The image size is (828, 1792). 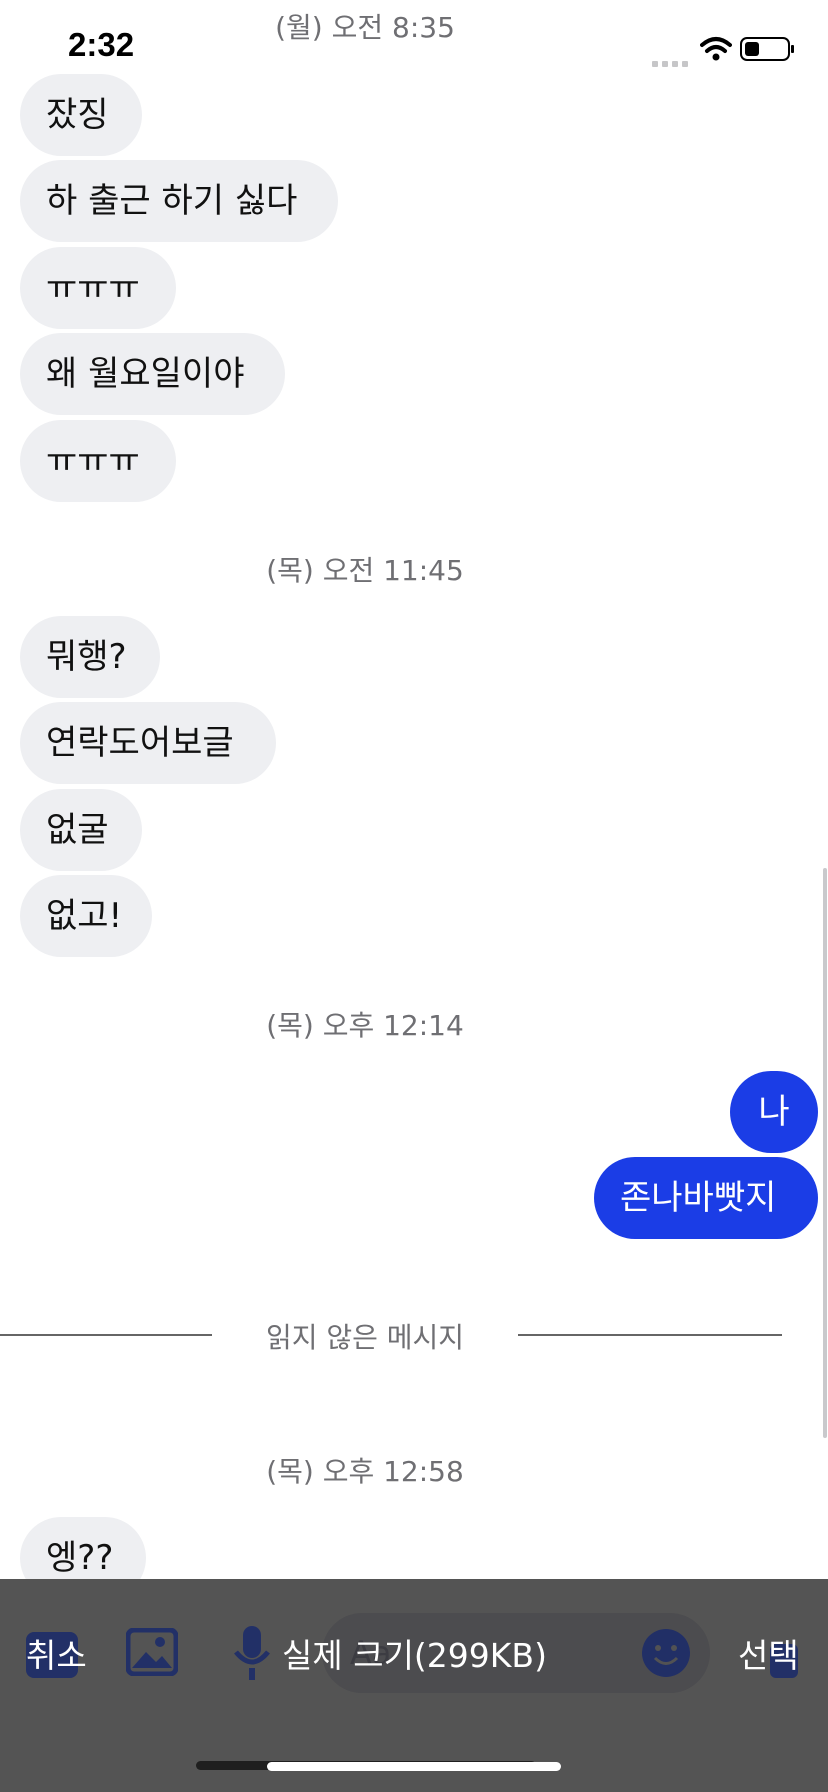 I want to click on cancel-button: 취소, so click(x=56, y=1653).